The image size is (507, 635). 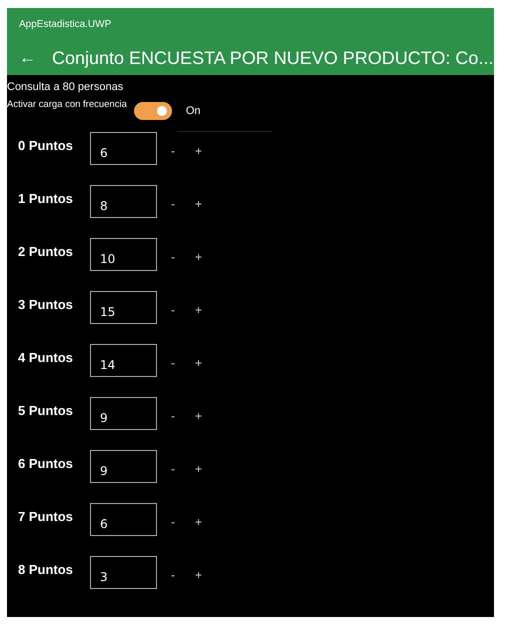 I want to click on summary-text: Consulta a 80 personas, so click(x=65, y=86).